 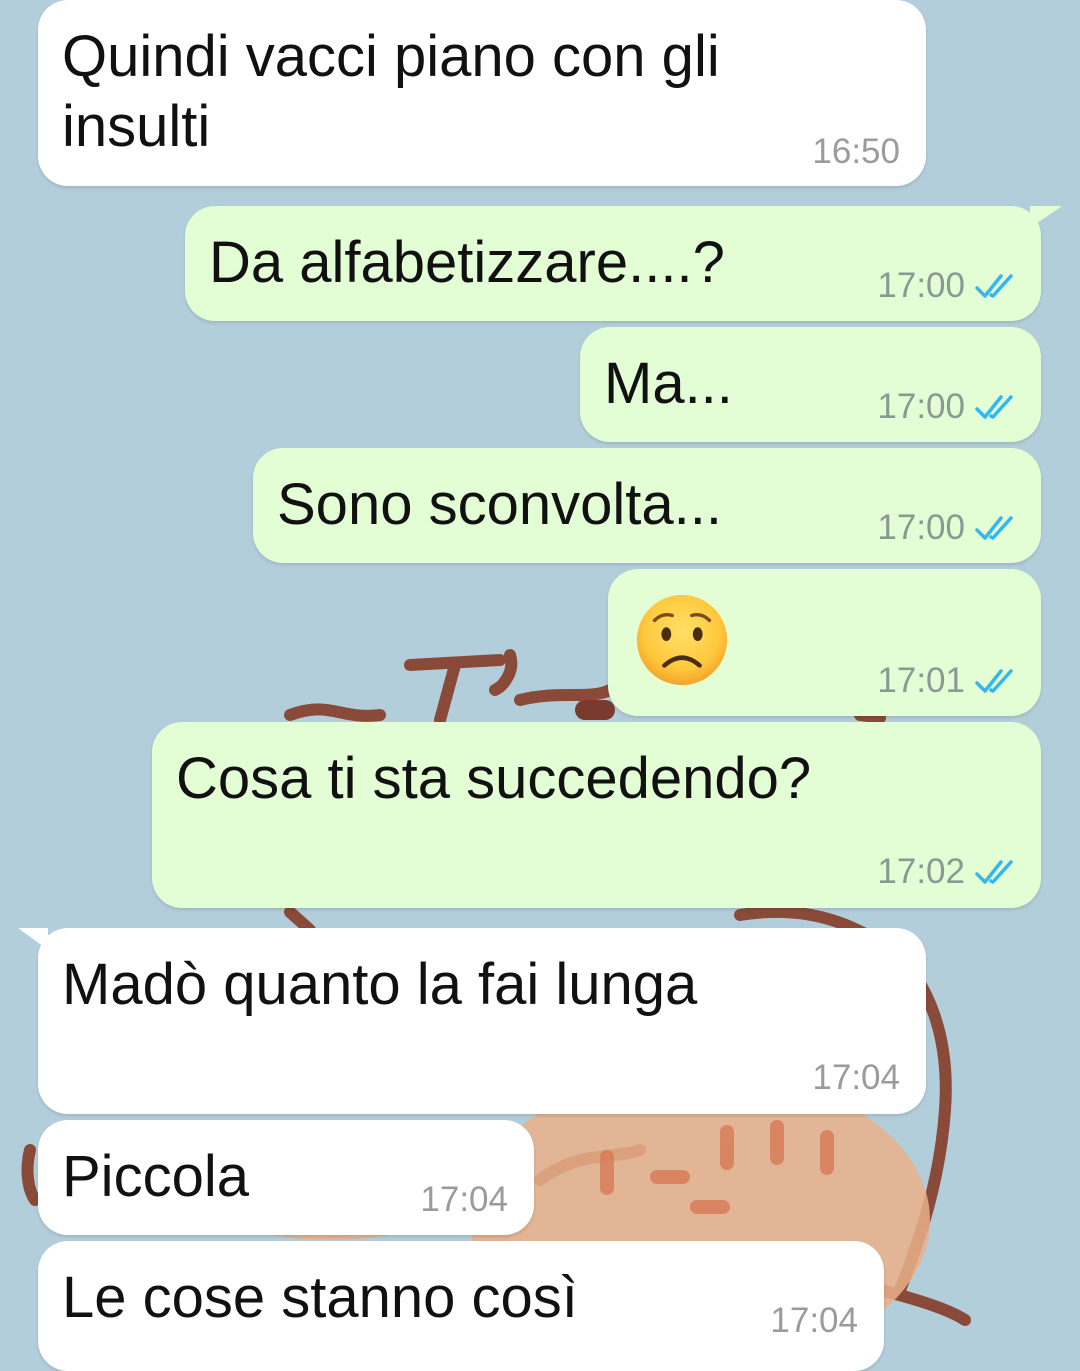 I want to click on message-timestamp: 17:02, so click(x=948, y=872).